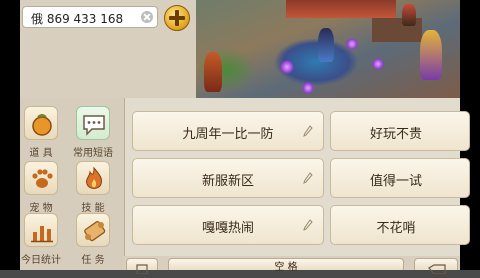 This screenshot has height=278, width=480. I want to click on backspace-button, so click(436, 266).